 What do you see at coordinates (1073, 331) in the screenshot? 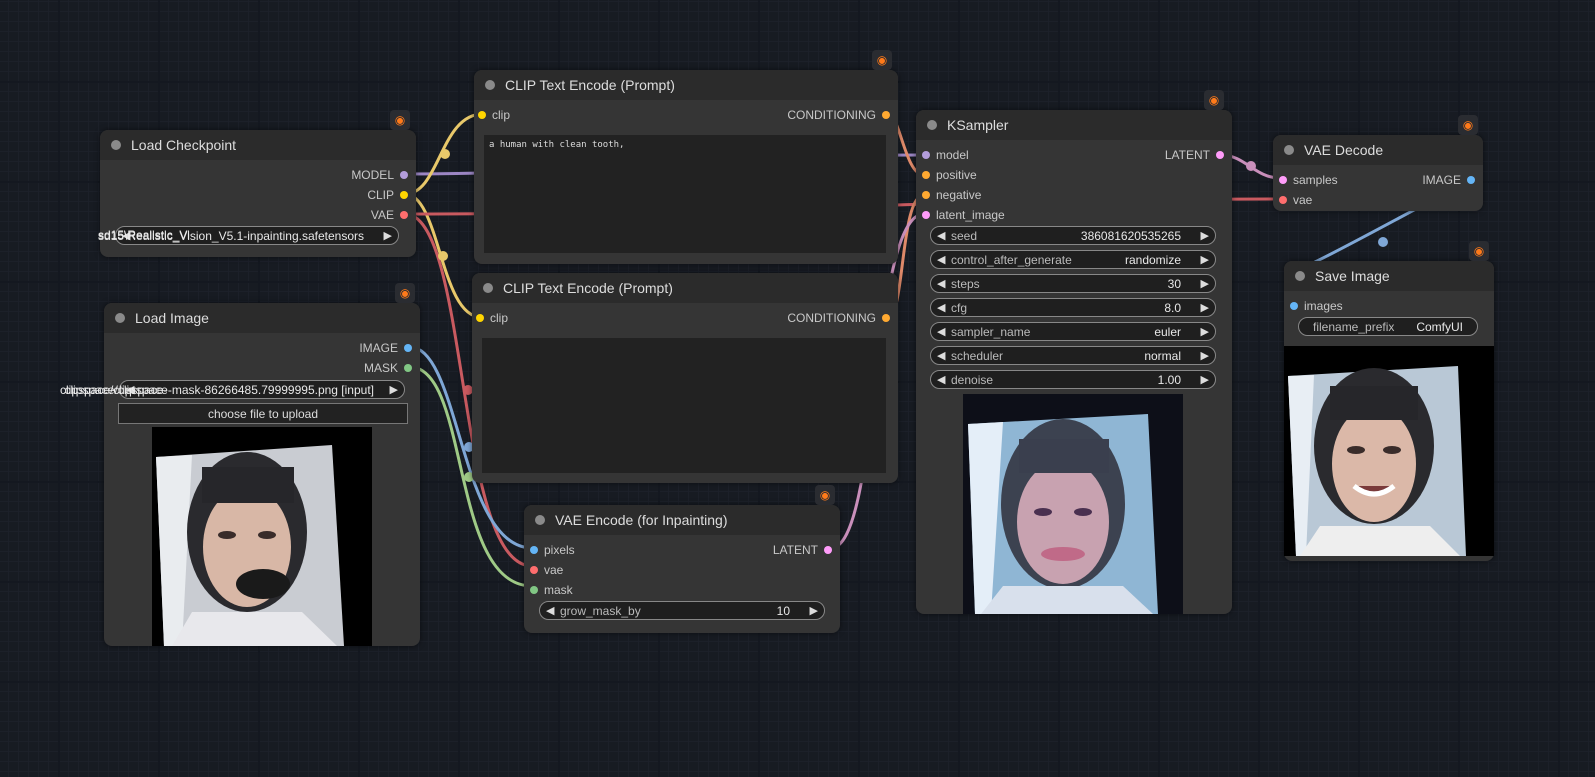
I see `sampler-name-combo: ◀ sampler_name euler ▶` at bounding box center [1073, 331].